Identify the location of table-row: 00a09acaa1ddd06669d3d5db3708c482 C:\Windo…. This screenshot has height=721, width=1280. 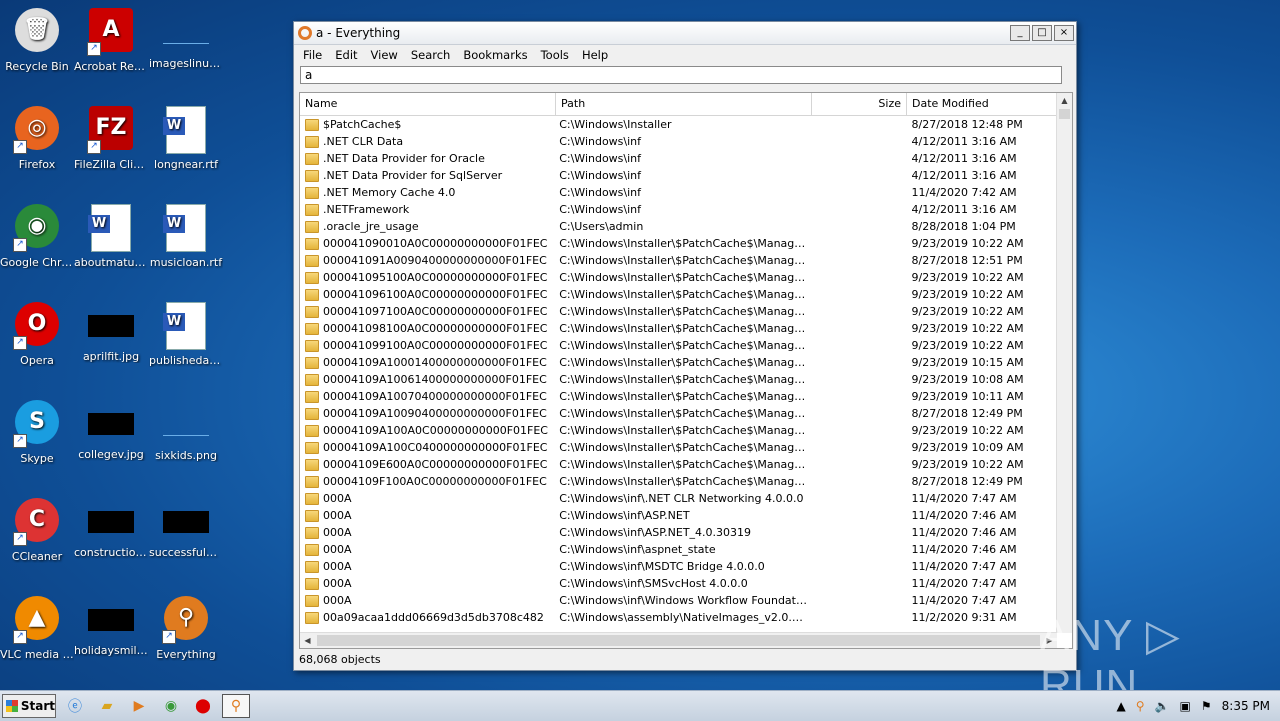
(678, 617).